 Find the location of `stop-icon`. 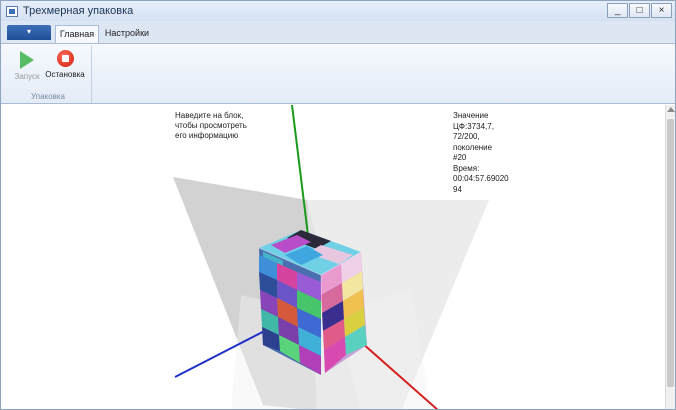

stop-icon is located at coordinates (65, 58).